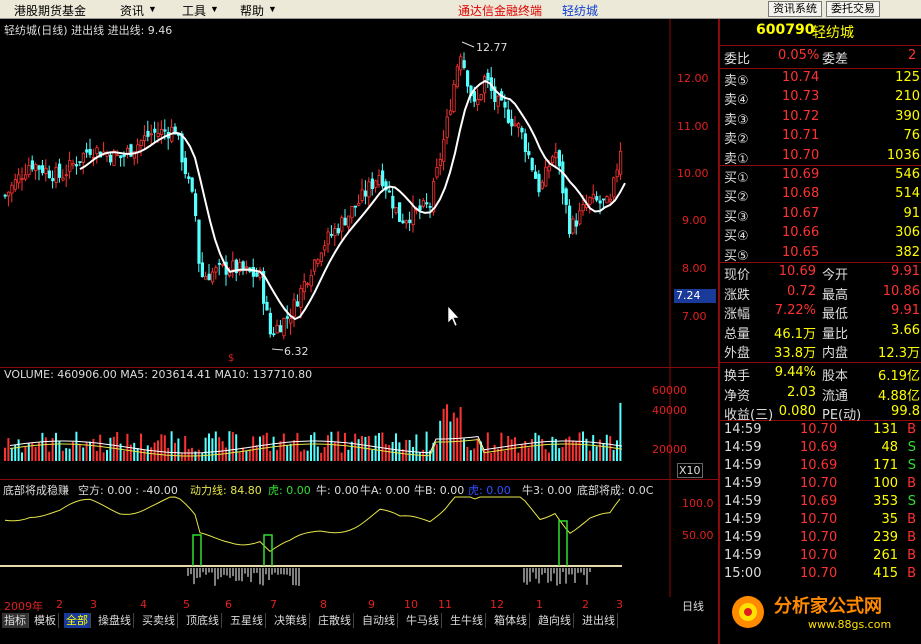 The image size is (921, 644). What do you see at coordinates (801, 392) in the screenshot?
I see `stat-value: 2.03` at bounding box center [801, 392].